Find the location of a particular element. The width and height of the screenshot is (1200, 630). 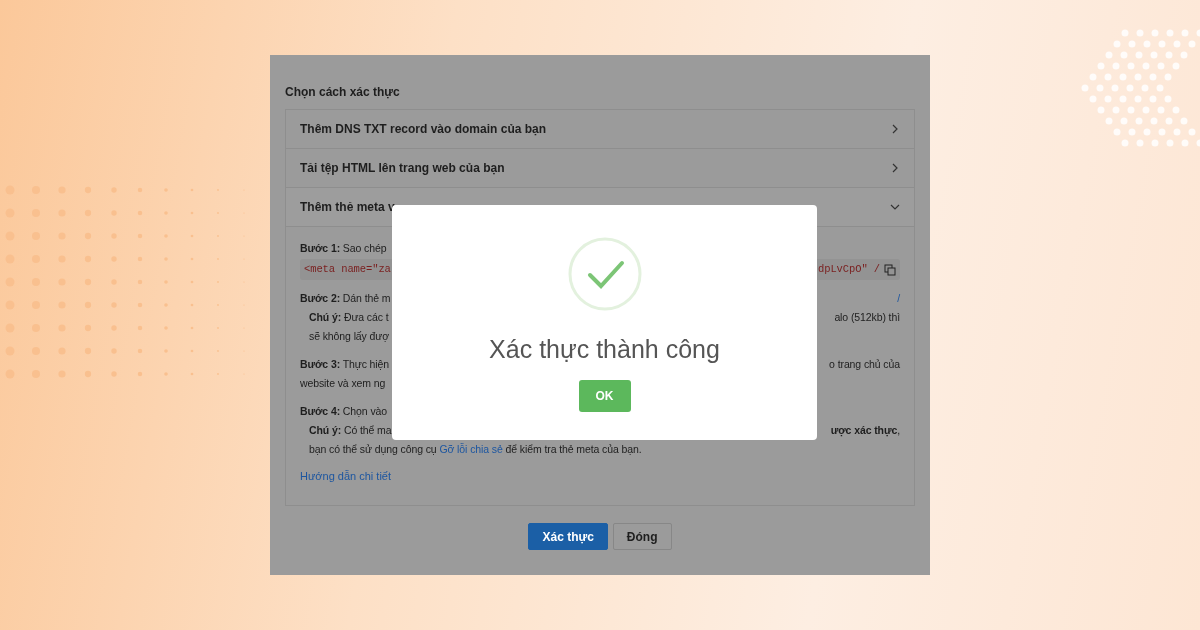

step-text: website và xem ng is located at coordinates (343, 383).